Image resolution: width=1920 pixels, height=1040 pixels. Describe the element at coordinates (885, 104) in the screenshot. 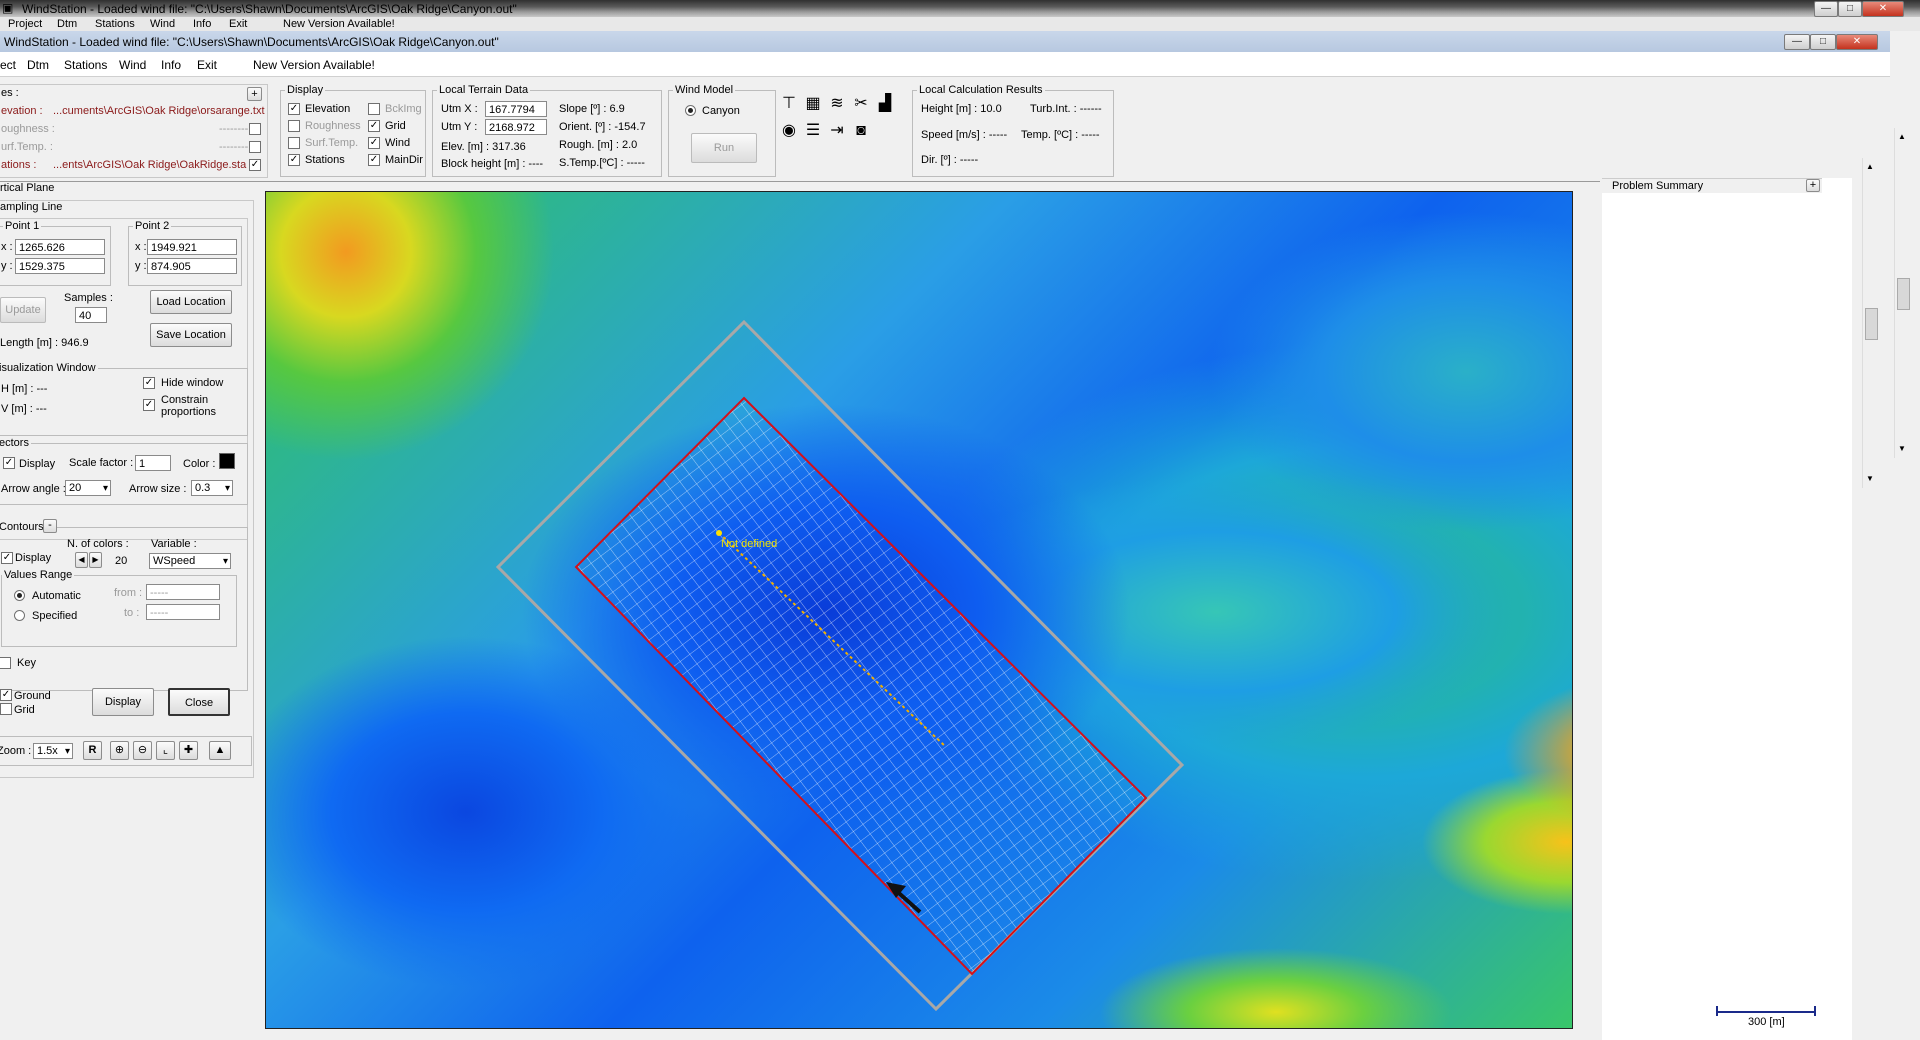

I see `terrain-profile-icon: ▟` at that location.